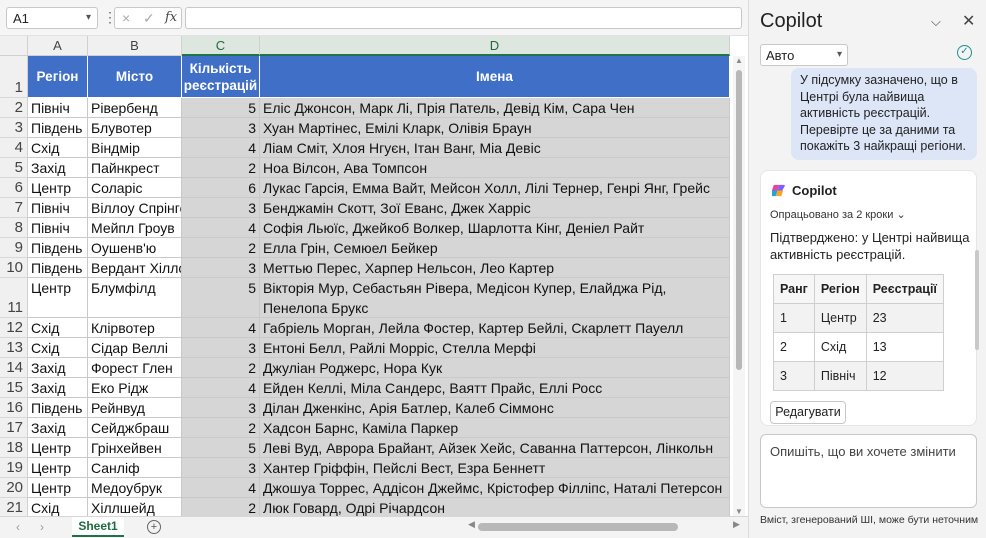 The image size is (986, 538). What do you see at coordinates (739, 220) in the screenshot?
I see `vertical-scroll-thumb` at bounding box center [739, 220].